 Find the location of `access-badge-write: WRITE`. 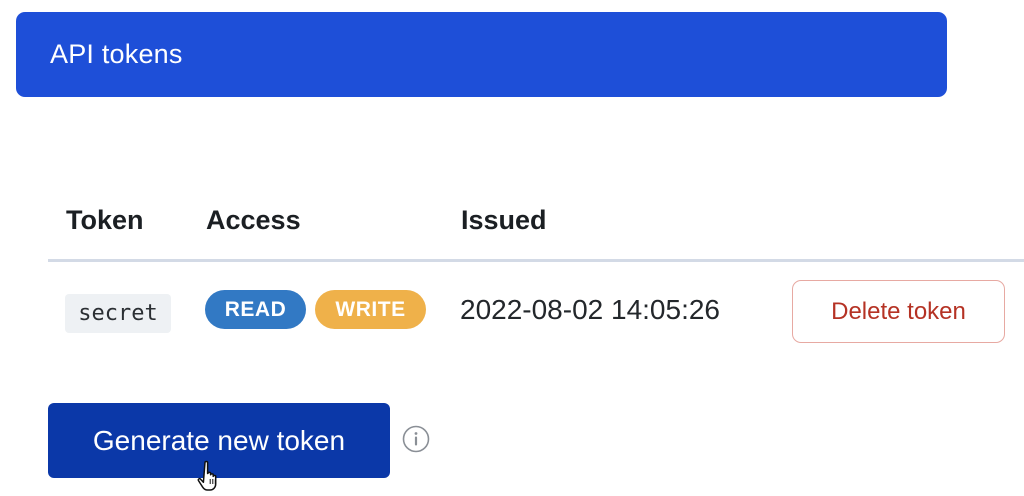

access-badge-write: WRITE is located at coordinates (370, 309).